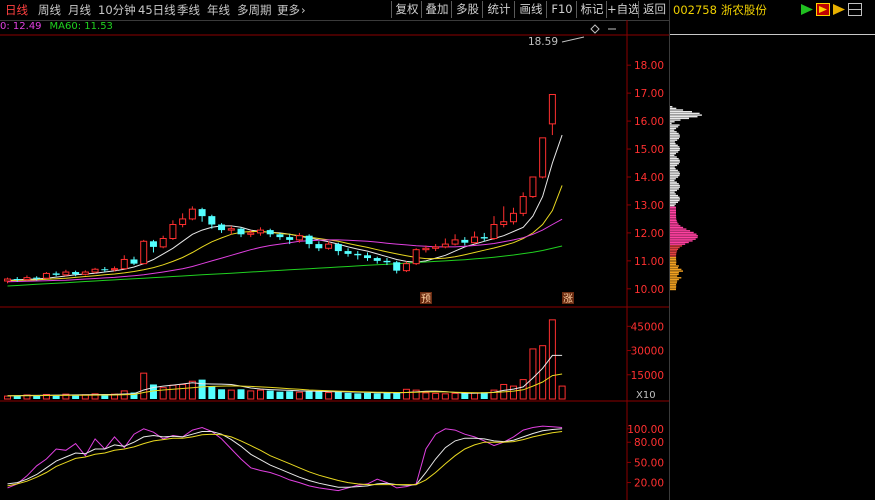 Image resolution: width=875 pixels, height=500 pixels. Describe the element at coordinates (649, 443) in the screenshot. I see `indicator-tick-label: 80.00` at that location.